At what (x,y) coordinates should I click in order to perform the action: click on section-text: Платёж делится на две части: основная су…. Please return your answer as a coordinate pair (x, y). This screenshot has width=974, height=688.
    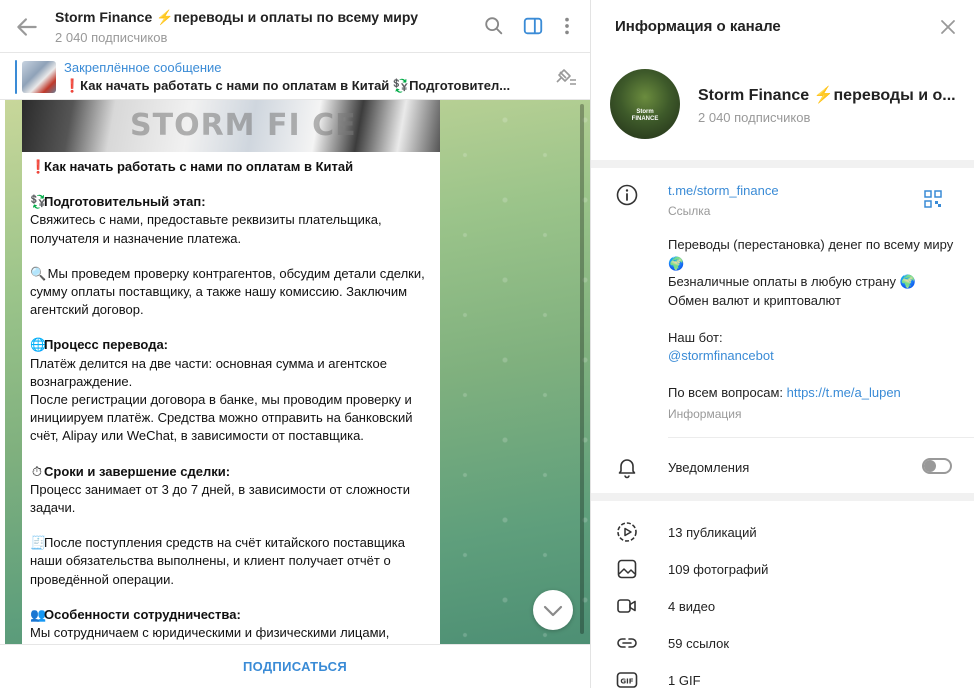
    Looking at the image, I should click on (221, 399).